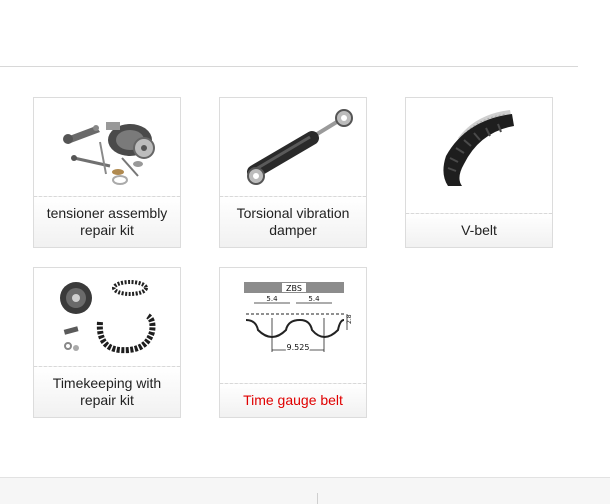  What do you see at coordinates (107, 391) in the screenshot?
I see `product-label: Timekeeping with repair kit` at bounding box center [107, 391].